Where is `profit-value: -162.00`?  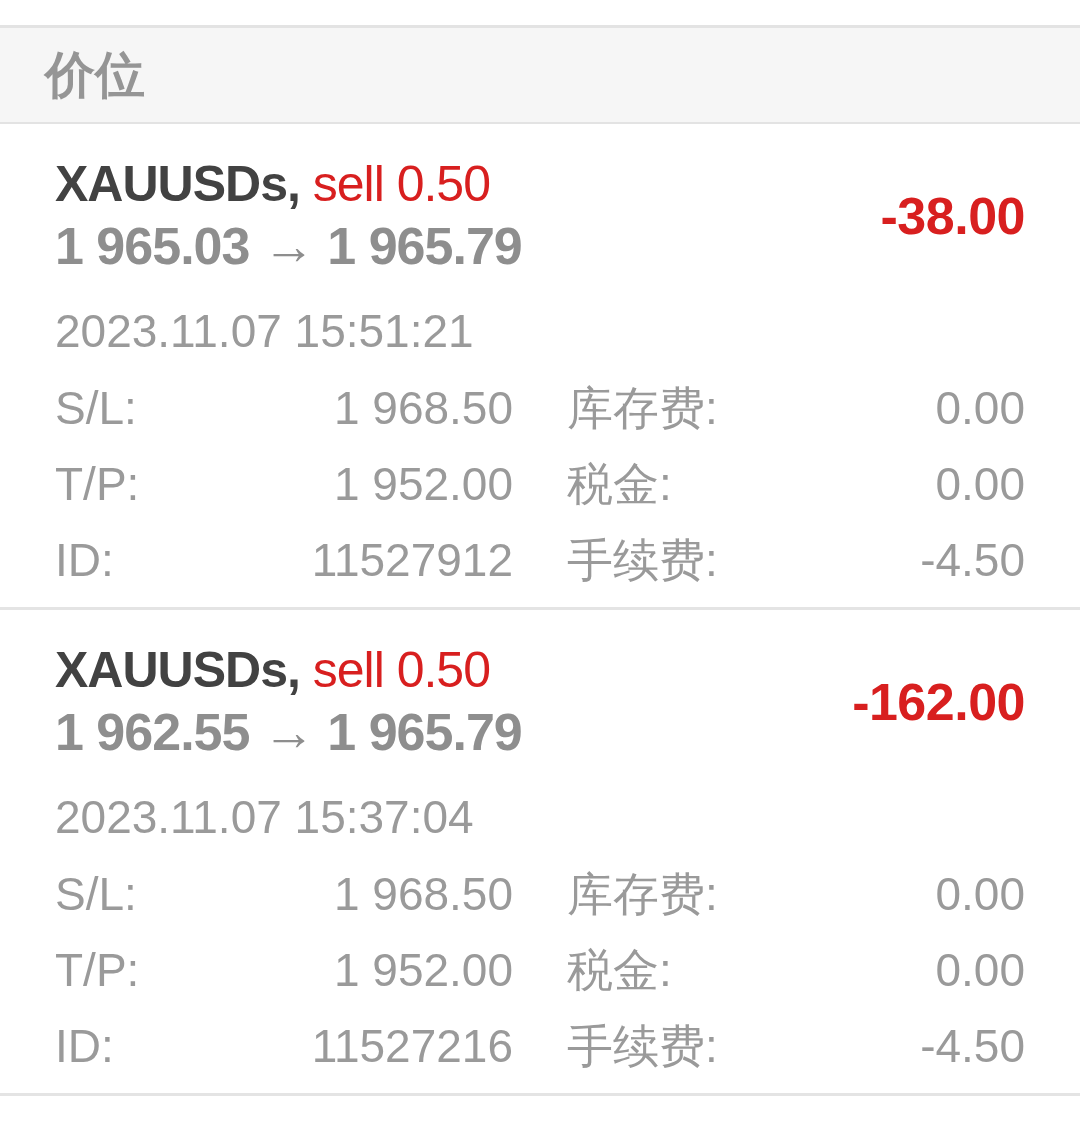
profit-value: -162.00 is located at coordinates (938, 702).